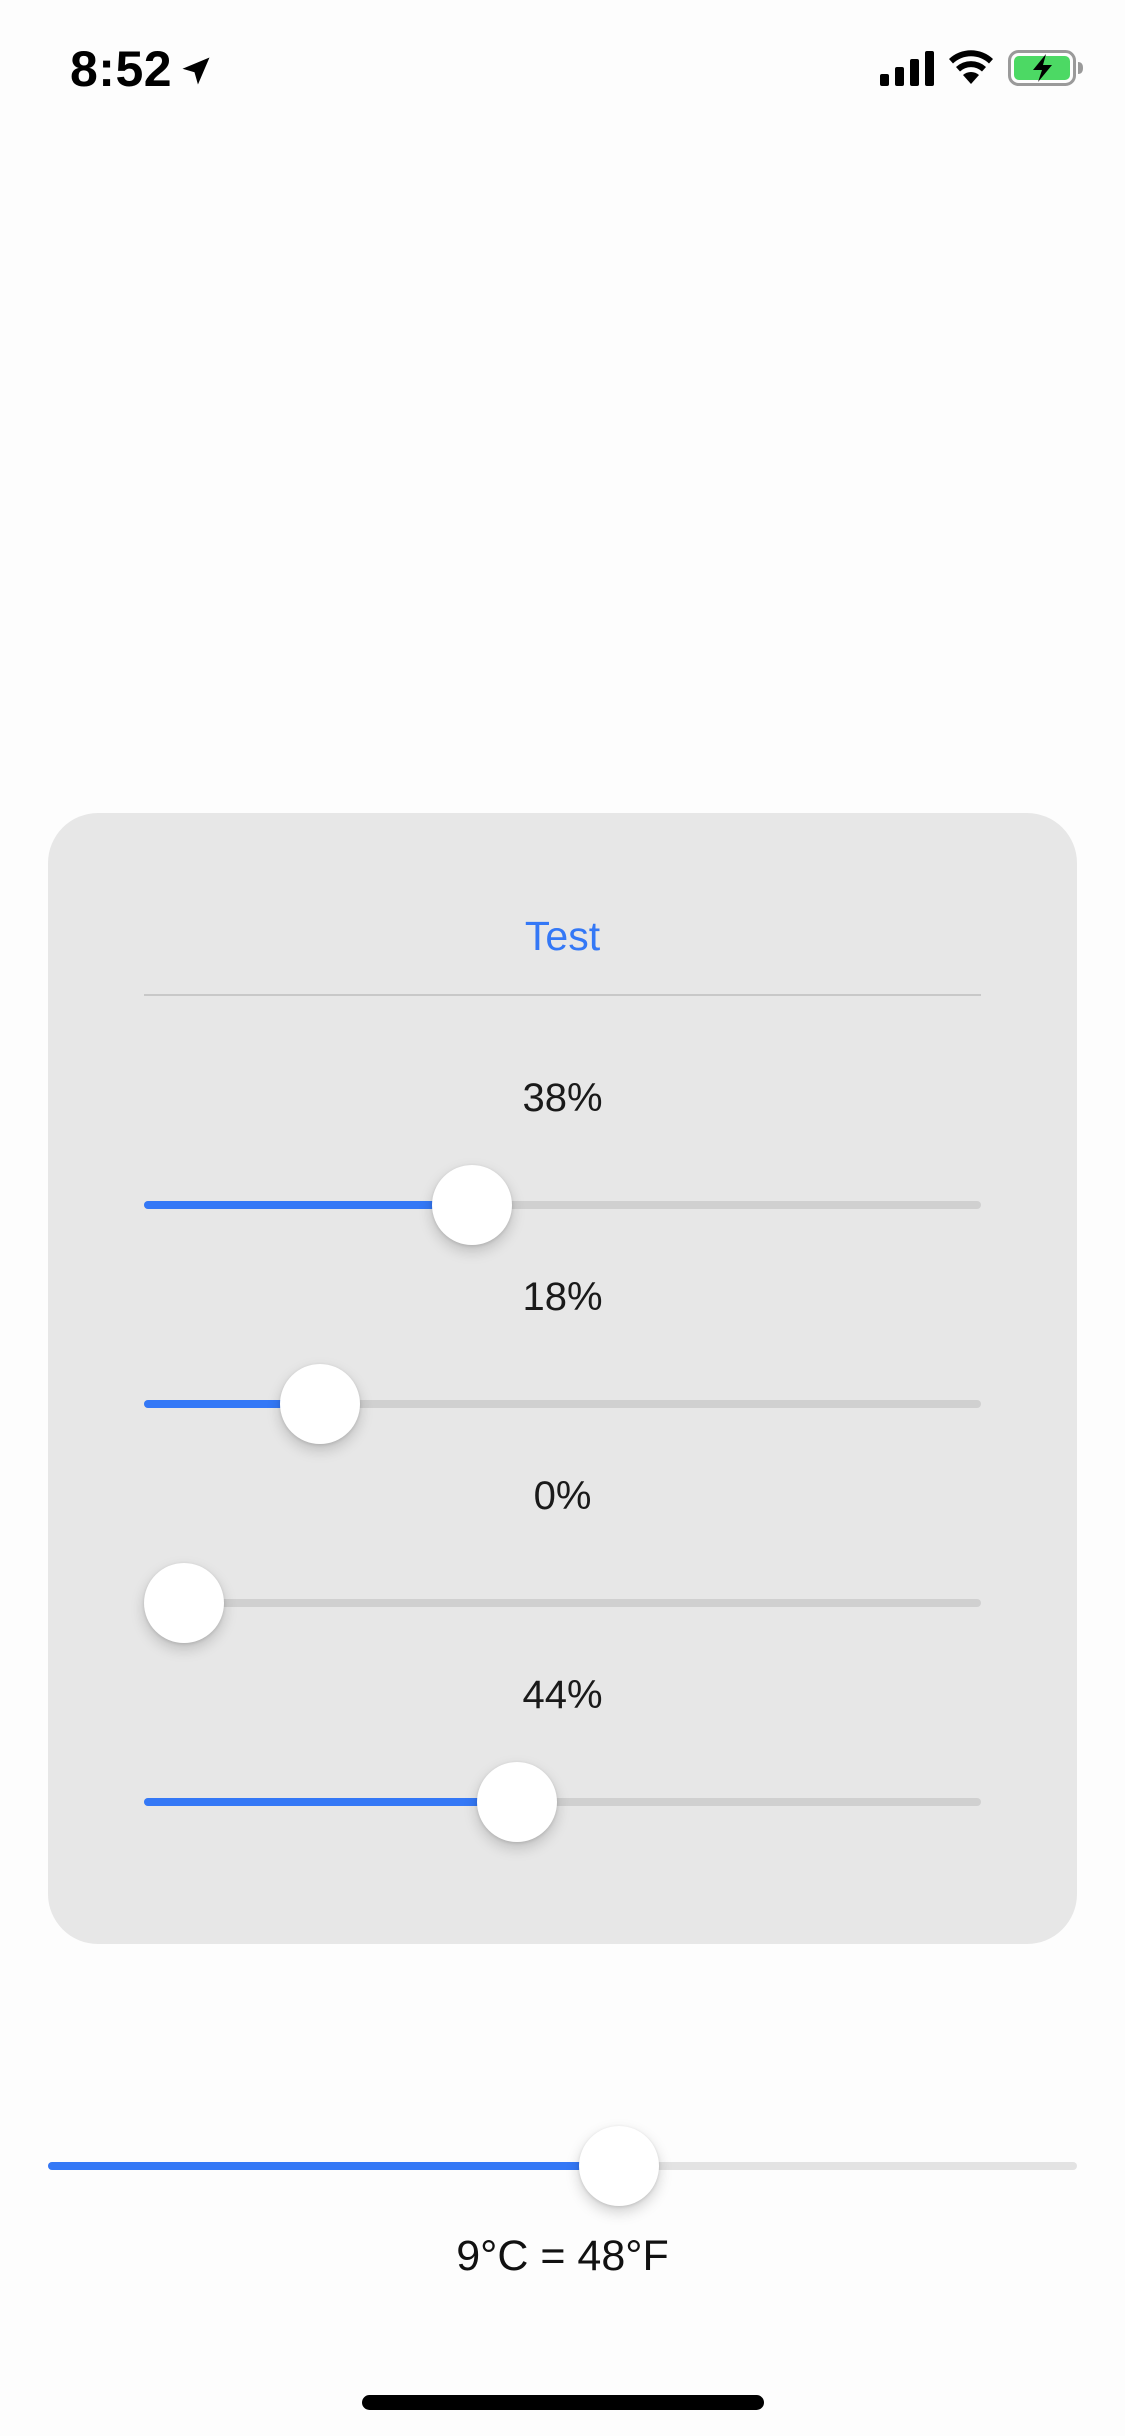 The image size is (1125, 2436). What do you see at coordinates (562, 2256) in the screenshot?
I see `temperature-conversion-label: 9°C = 48°F` at bounding box center [562, 2256].